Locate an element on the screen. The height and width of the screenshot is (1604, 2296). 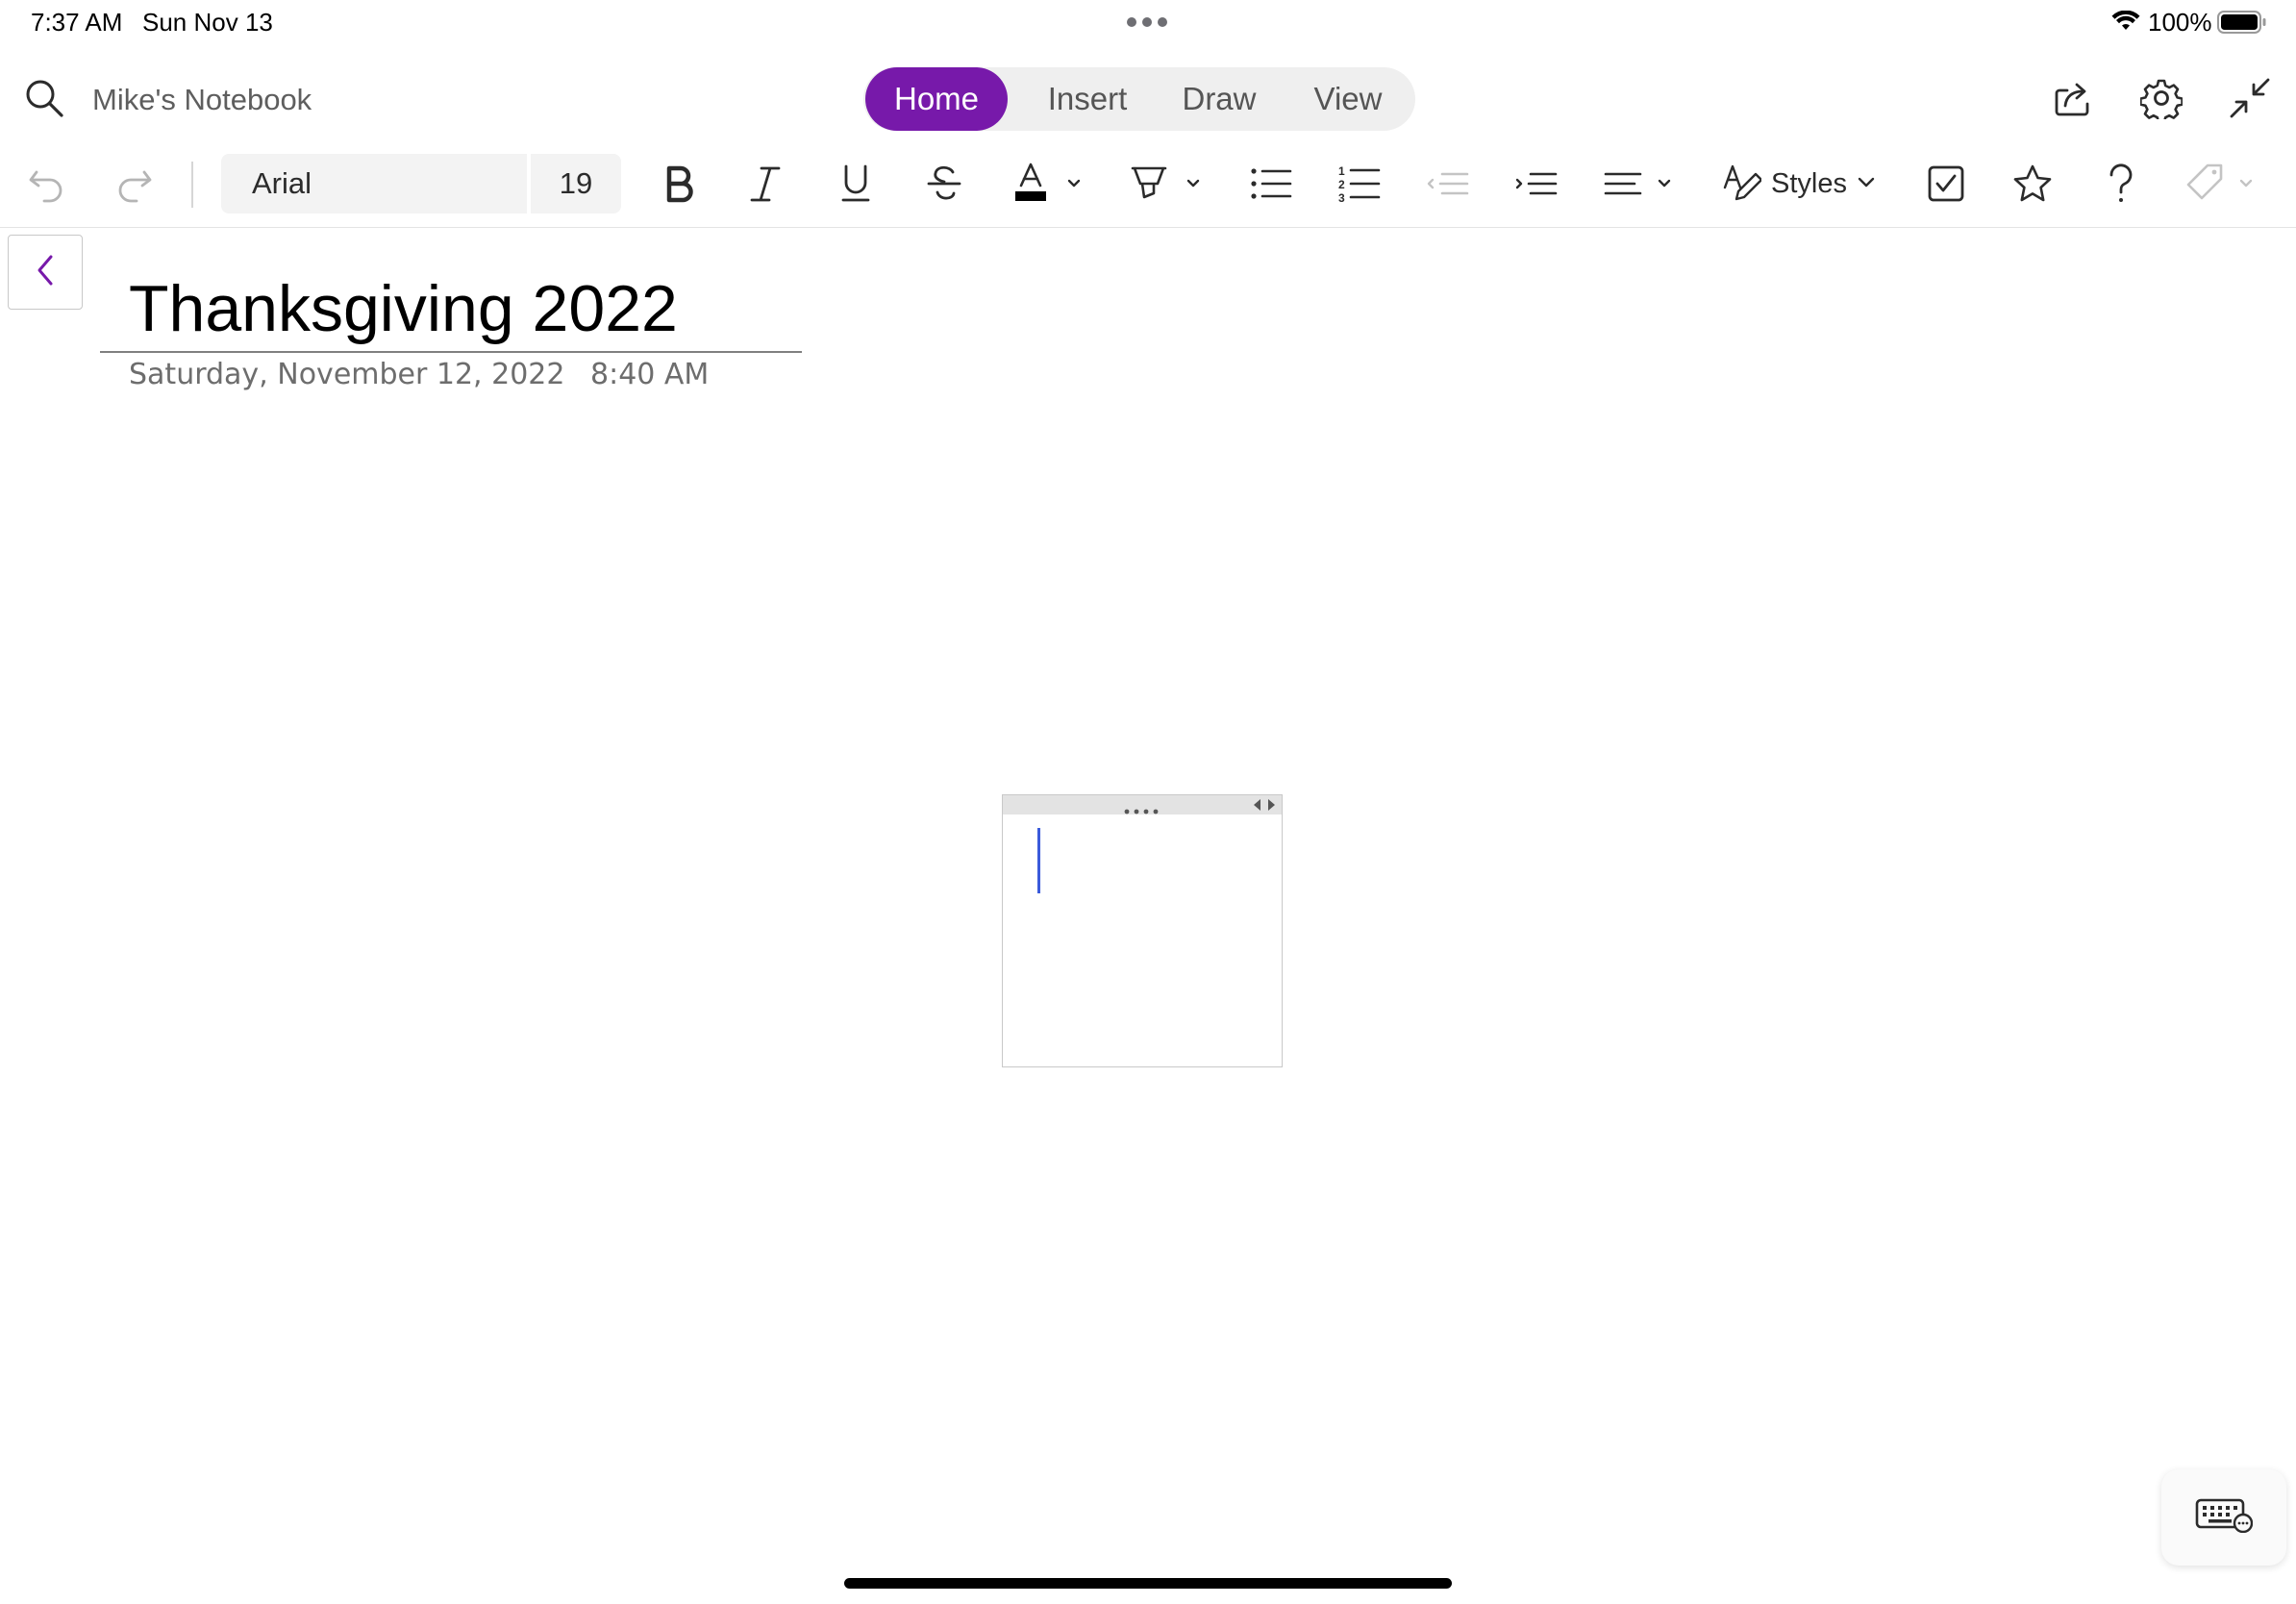
tab-home: Home is located at coordinates (936, 99).